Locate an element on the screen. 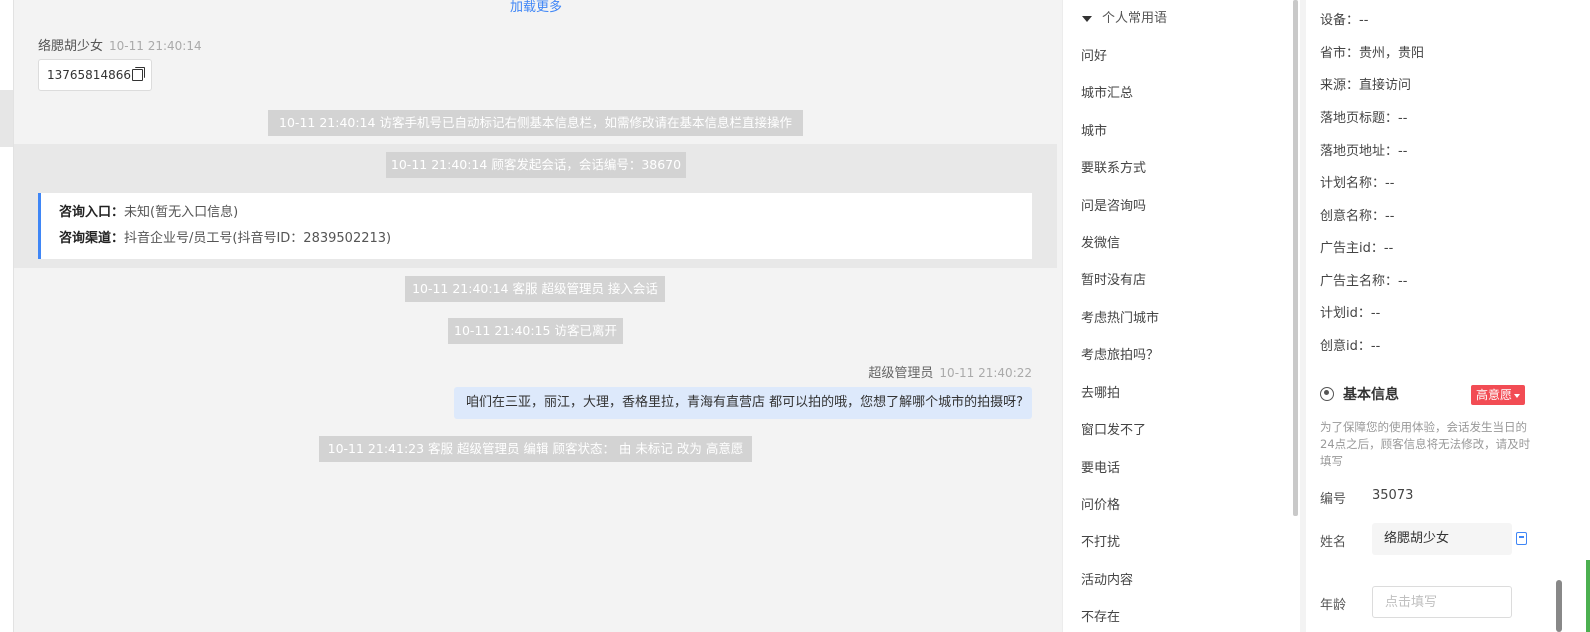  entry-label: 咨询入口： is located at coordinates (92, 212).